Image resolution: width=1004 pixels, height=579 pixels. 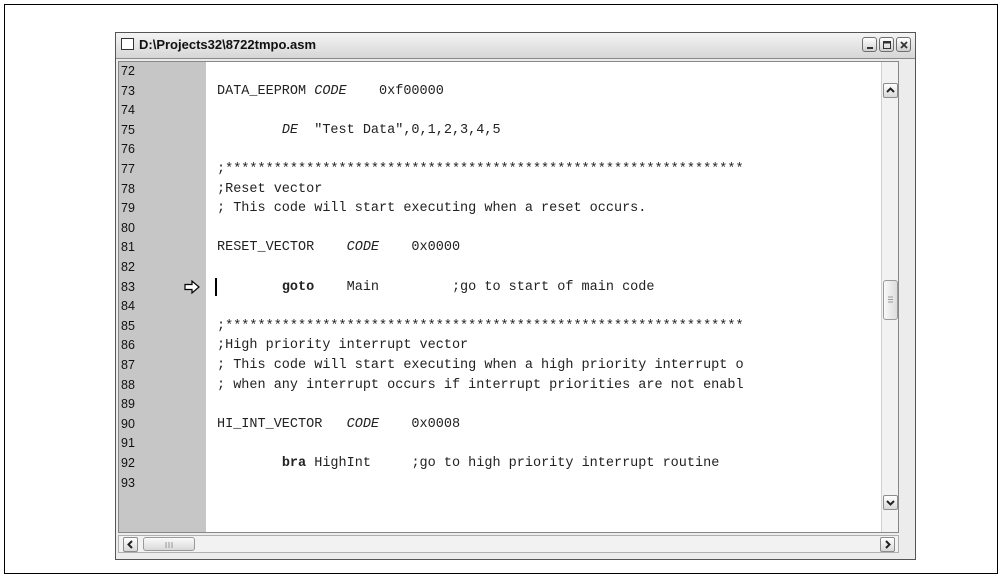 What do you see at coordinates (508, 444) in the screenshot?
I see `code-line: 91` at bounding box center [508, 444].